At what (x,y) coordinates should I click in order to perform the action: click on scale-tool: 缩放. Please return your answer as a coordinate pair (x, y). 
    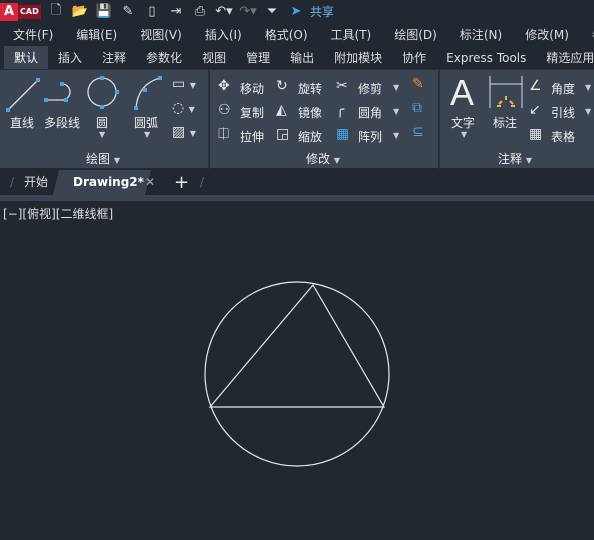
    Looking at the image, I should click on (310, 136).